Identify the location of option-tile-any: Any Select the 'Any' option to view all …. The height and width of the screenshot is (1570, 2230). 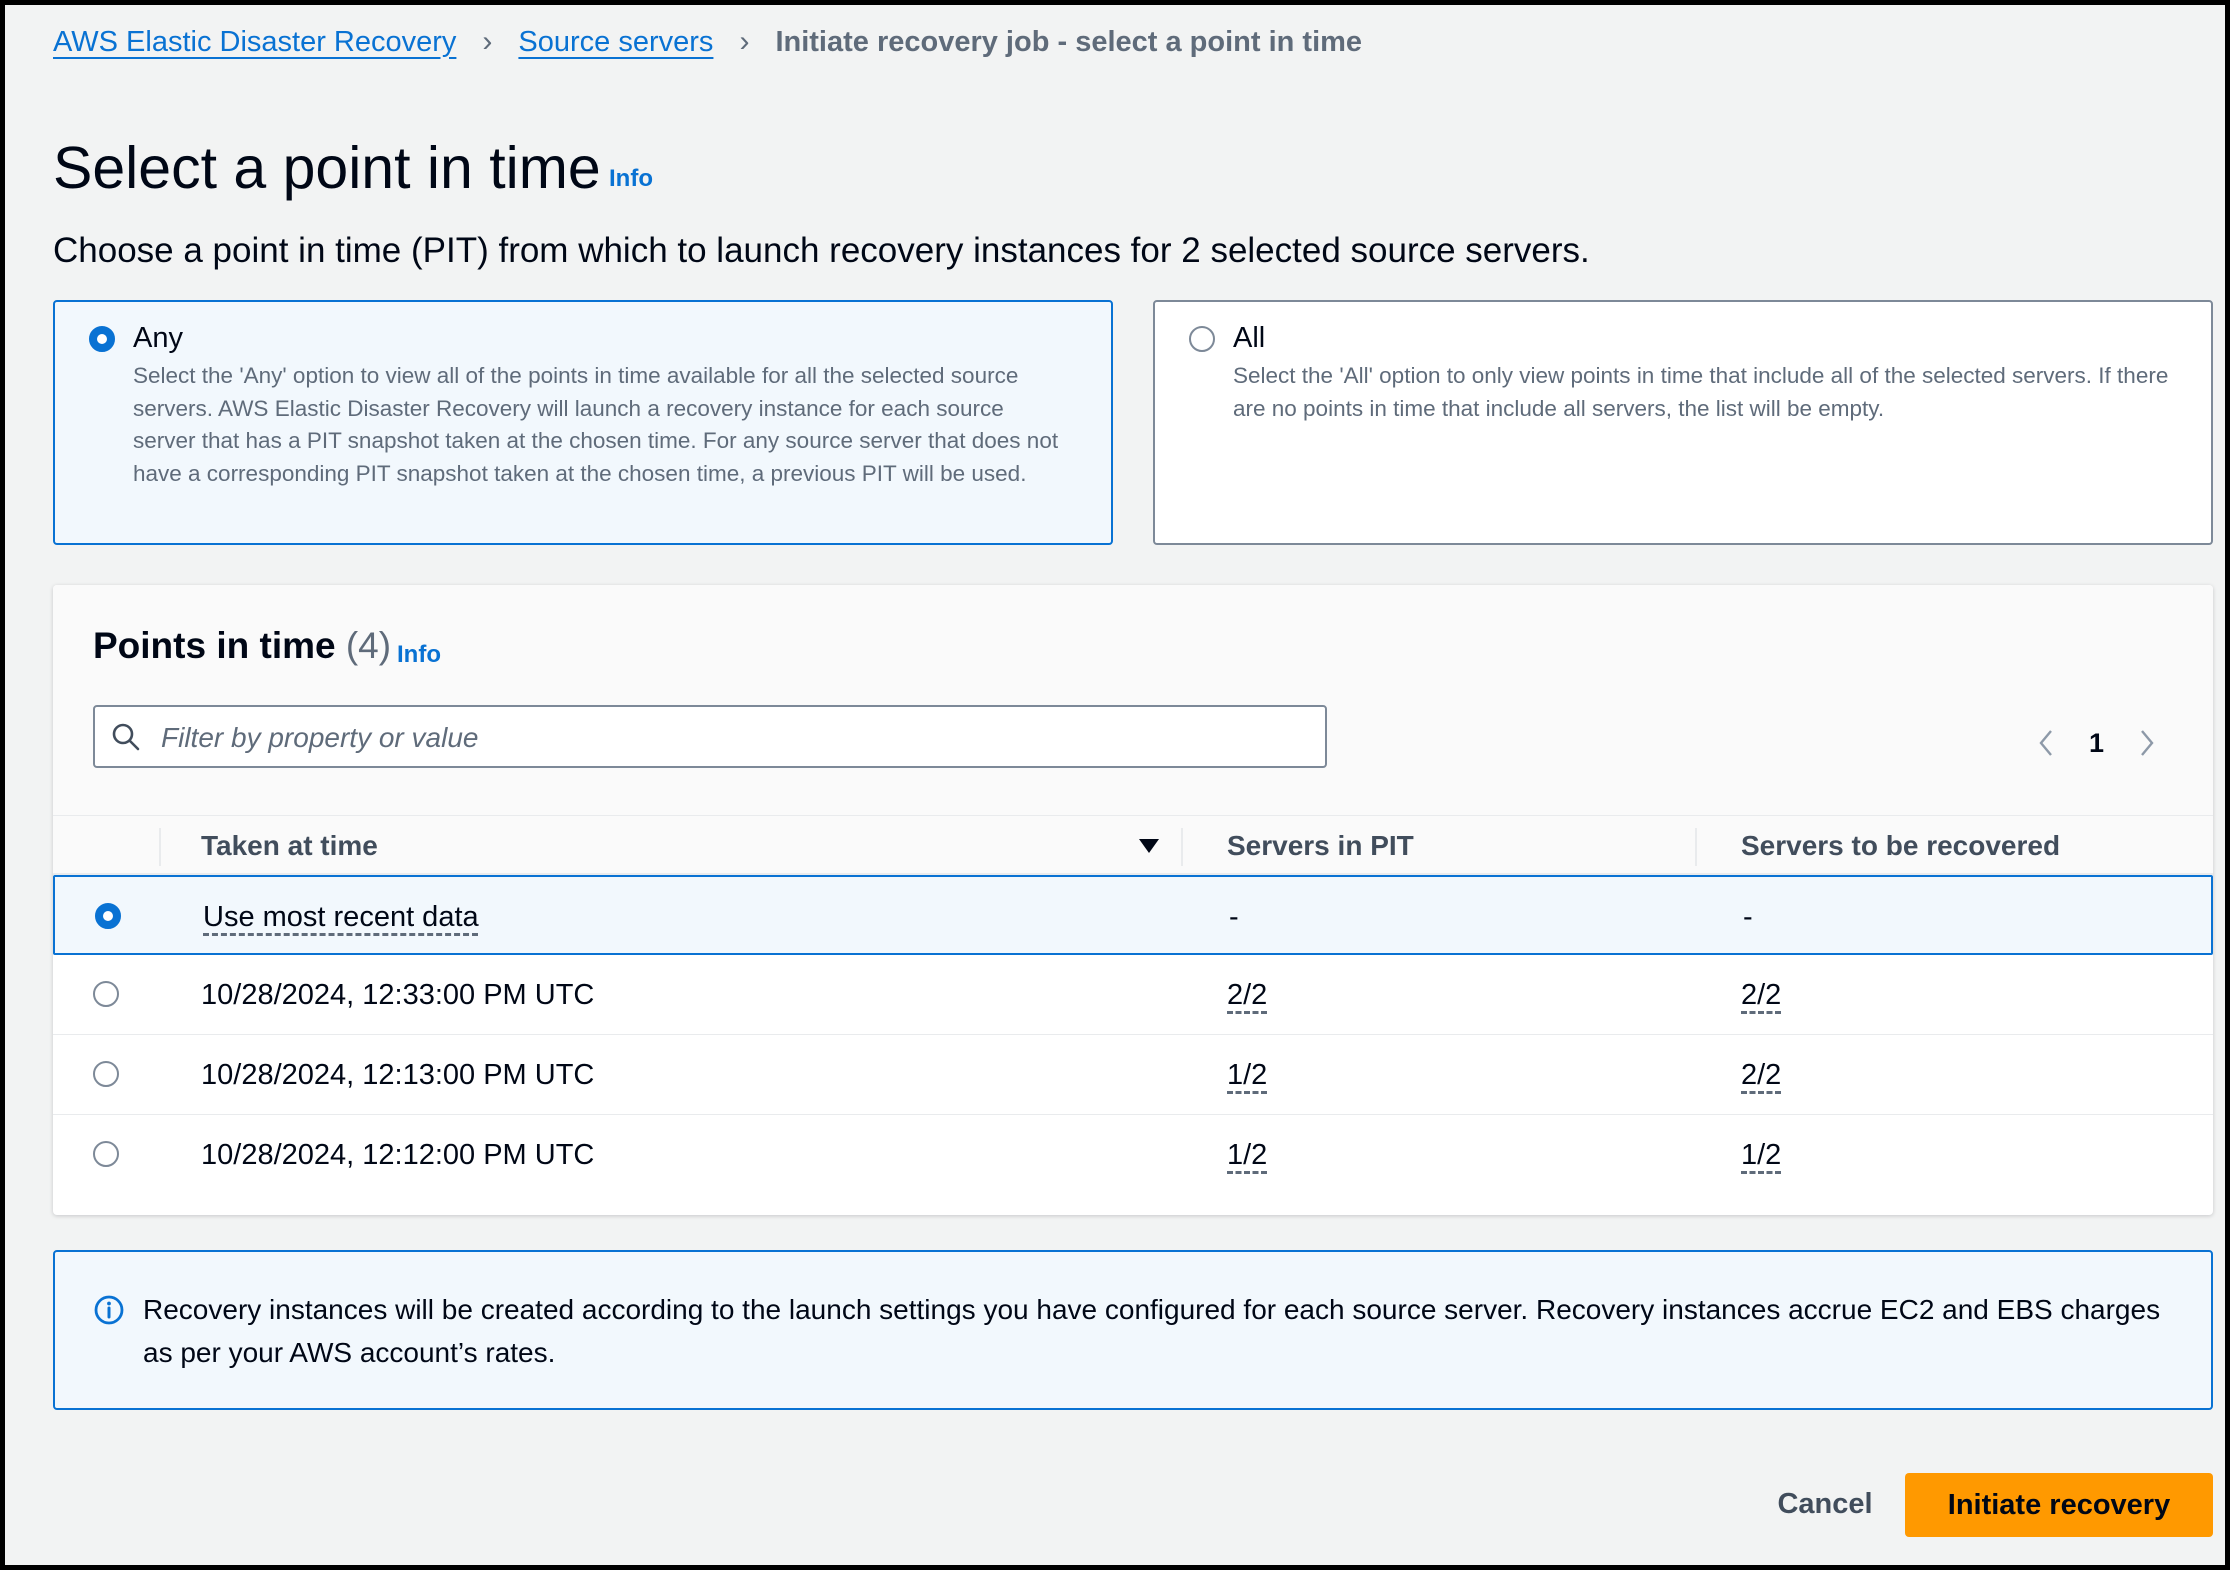
(583, 422).